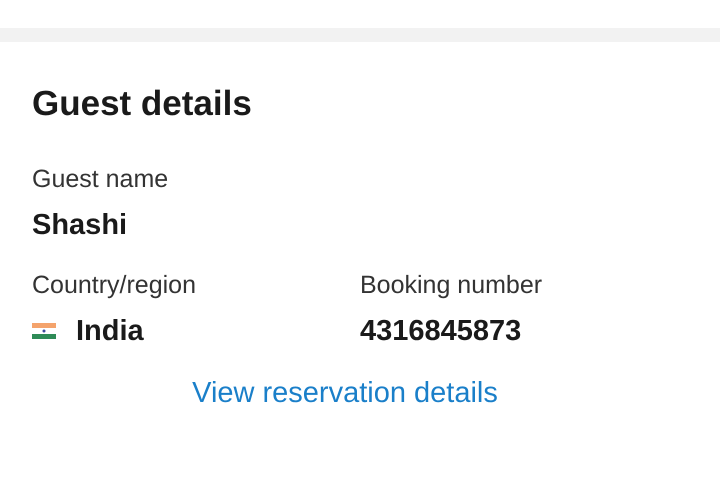 This screenshot has height=480, width=720. What do you see at coordinates (452, 285) in the screenshot?
I see `field-label: Booking number` at bounding box center [452, 285].